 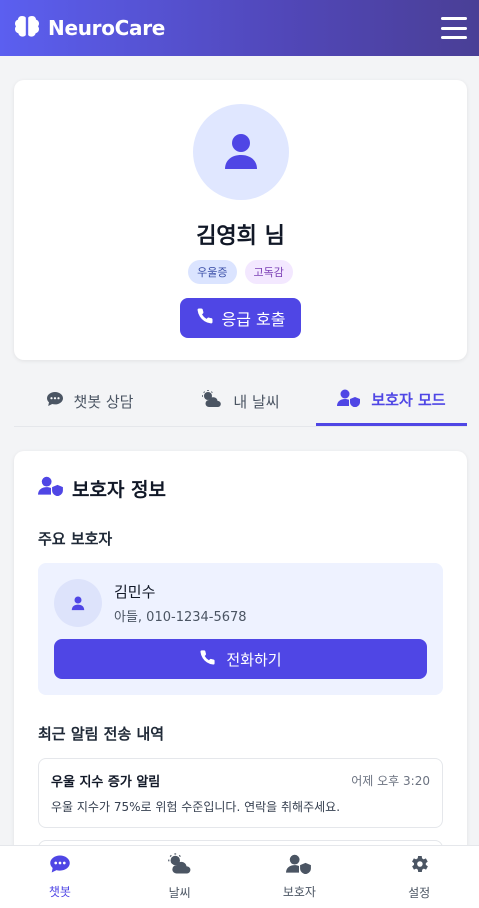 What do you see at coordinates (454, 28) in the screenshot?
I see `hamburger-menu-icon` at bounding box center [454, 28].